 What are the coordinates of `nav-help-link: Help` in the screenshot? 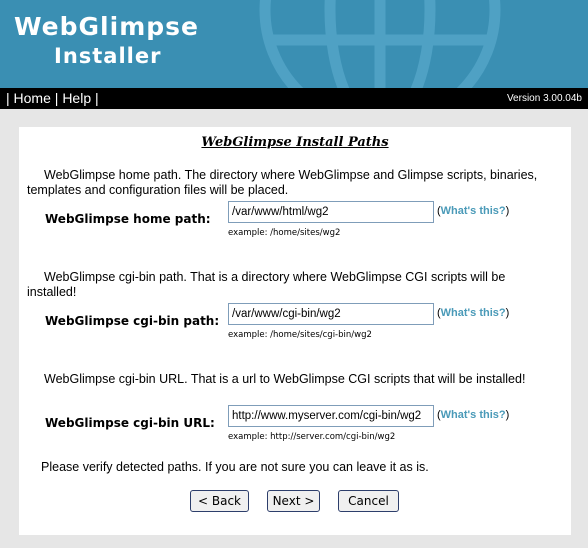 It's located at (76, 98).